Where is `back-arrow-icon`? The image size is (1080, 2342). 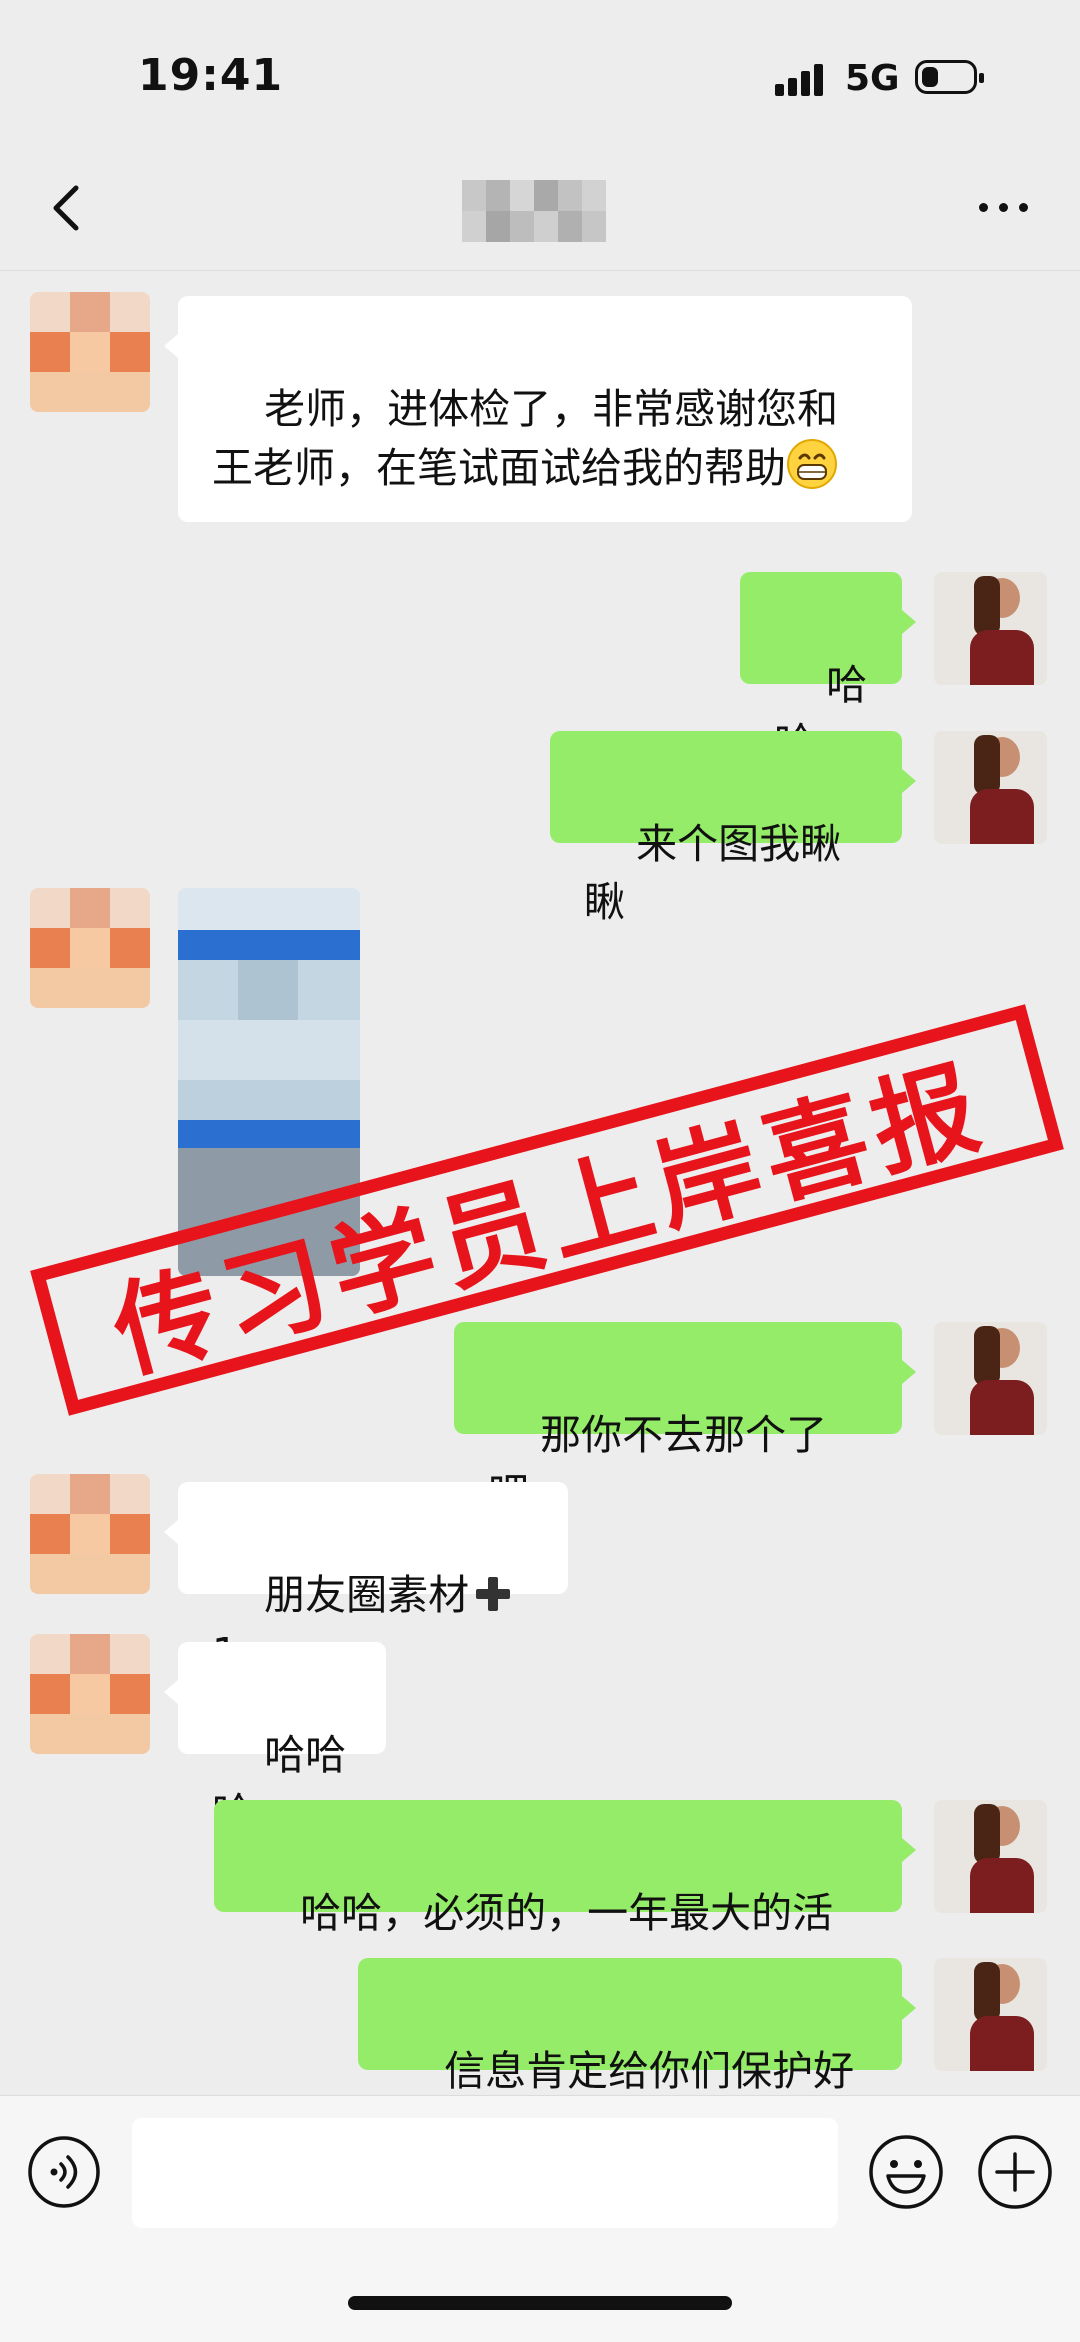 back-arrow-icon is located at coordinates (70, 208).